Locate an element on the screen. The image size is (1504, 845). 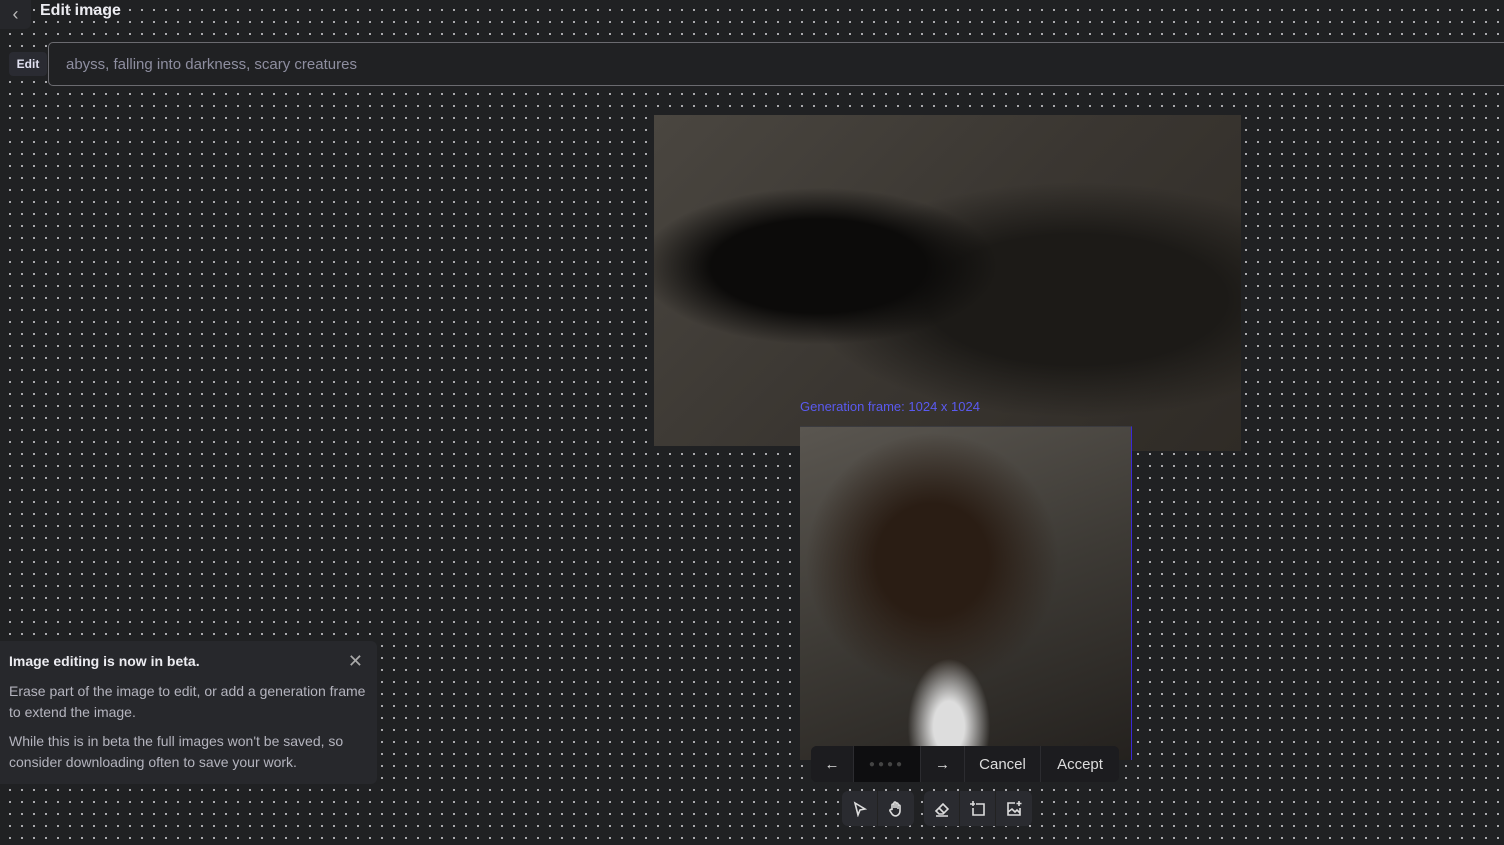
arrow-right-icon: → is located at coordinates (942, 764).